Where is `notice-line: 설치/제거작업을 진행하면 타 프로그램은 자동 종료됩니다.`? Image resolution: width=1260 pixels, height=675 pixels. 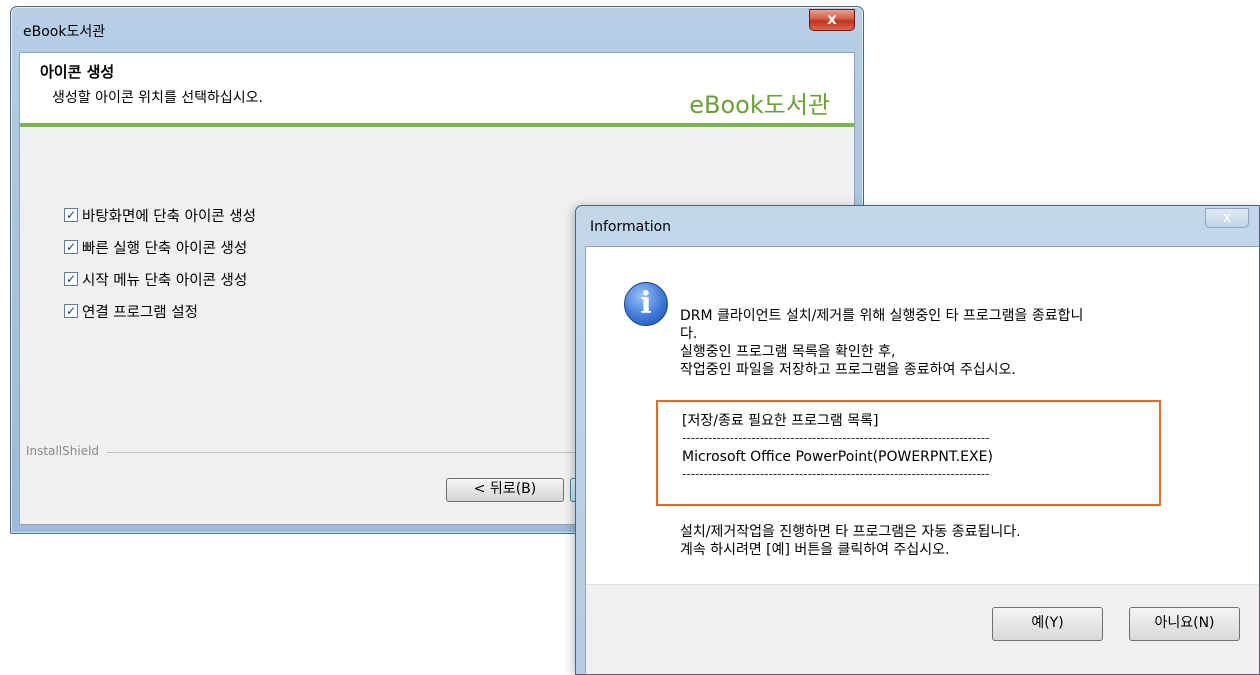 notice-line: 설치/제거작업을 진행하면 타 프로그램은 자동 종료됩니다. is located at coordinates (850, 532).